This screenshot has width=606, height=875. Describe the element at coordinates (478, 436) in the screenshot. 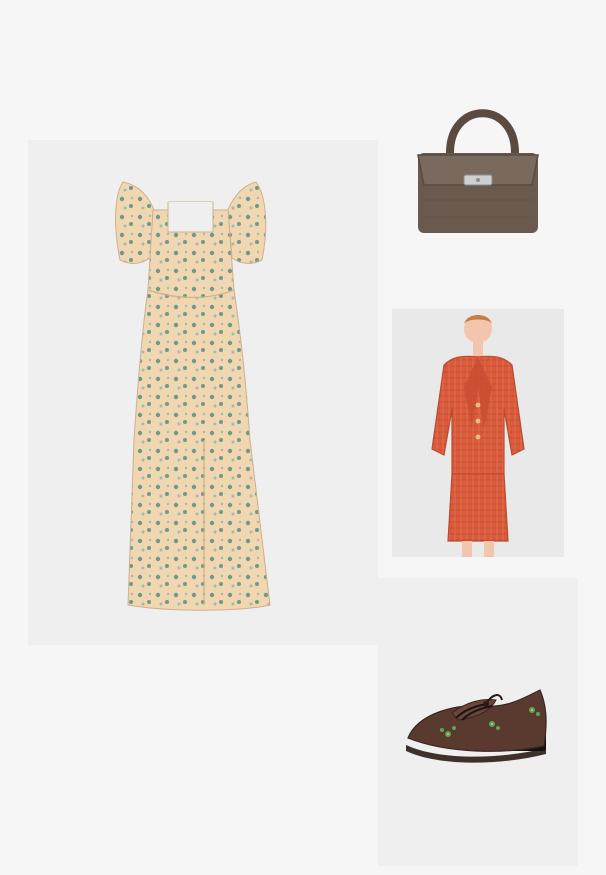

I see `red-tweed-skirt-suit-icon` at that location.